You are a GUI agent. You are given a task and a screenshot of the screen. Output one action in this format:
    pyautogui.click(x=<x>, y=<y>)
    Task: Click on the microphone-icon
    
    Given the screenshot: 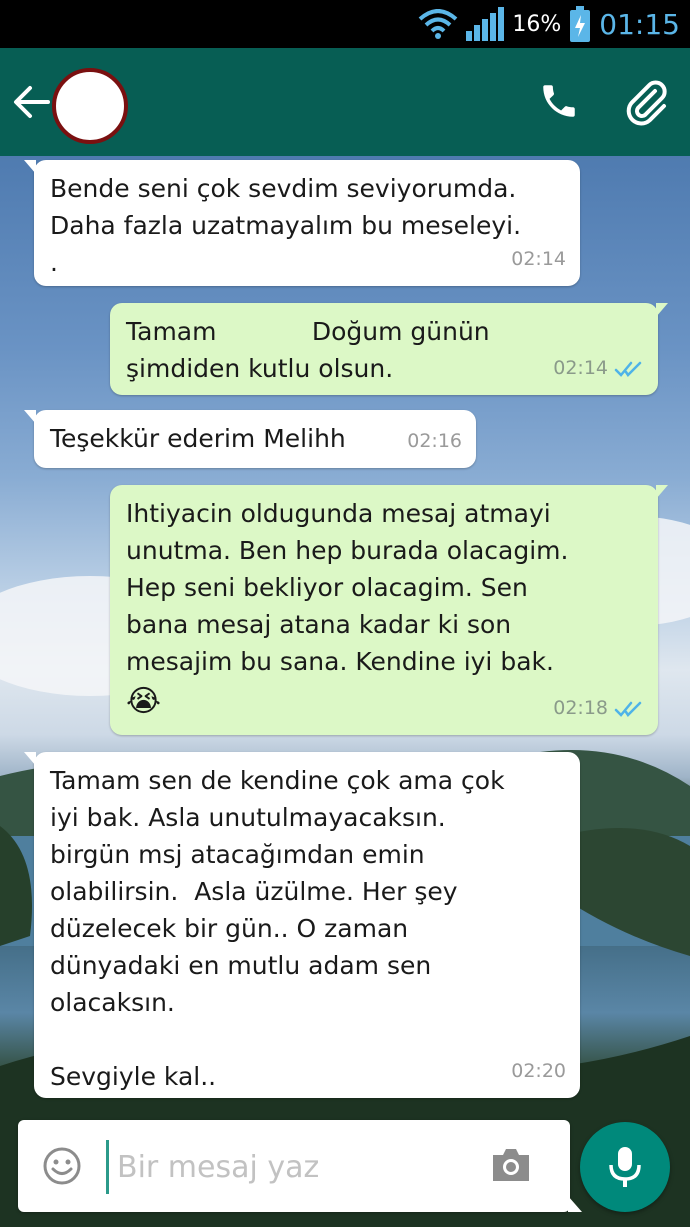 What is the action you would take?
    pyautogui.click(x=625, y=1167)
    